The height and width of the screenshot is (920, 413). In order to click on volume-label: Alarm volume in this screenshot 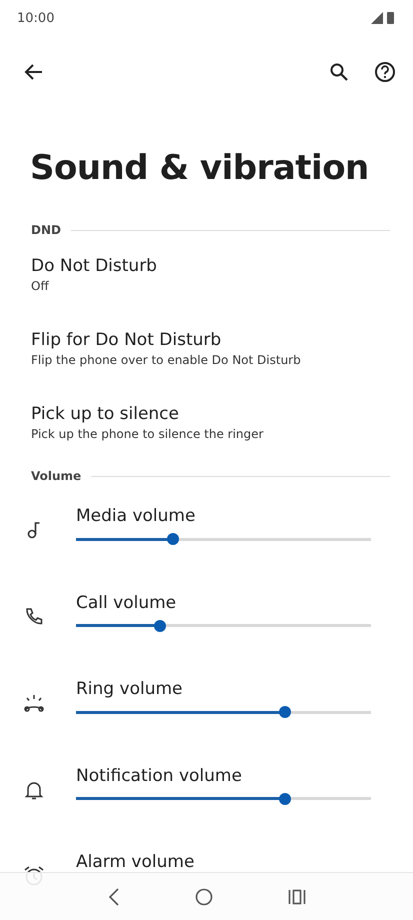, I will do `click(136, 863)`.